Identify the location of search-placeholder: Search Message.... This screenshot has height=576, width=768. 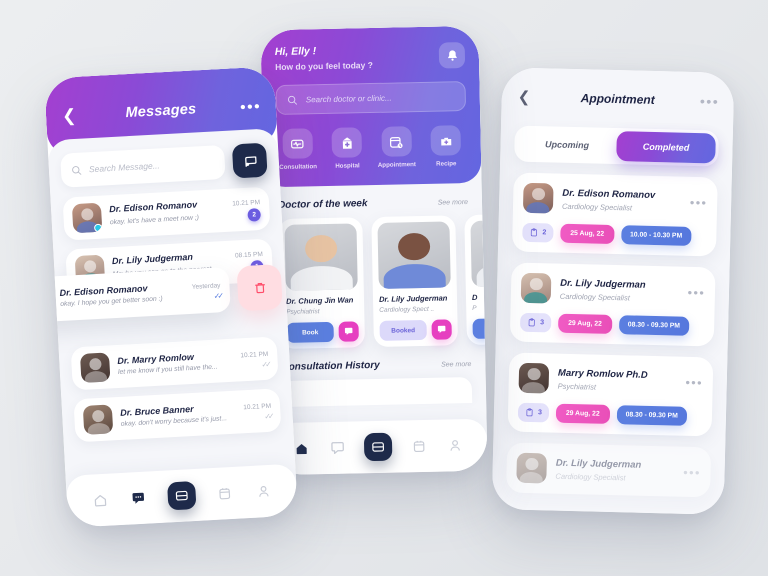
(124, 167).